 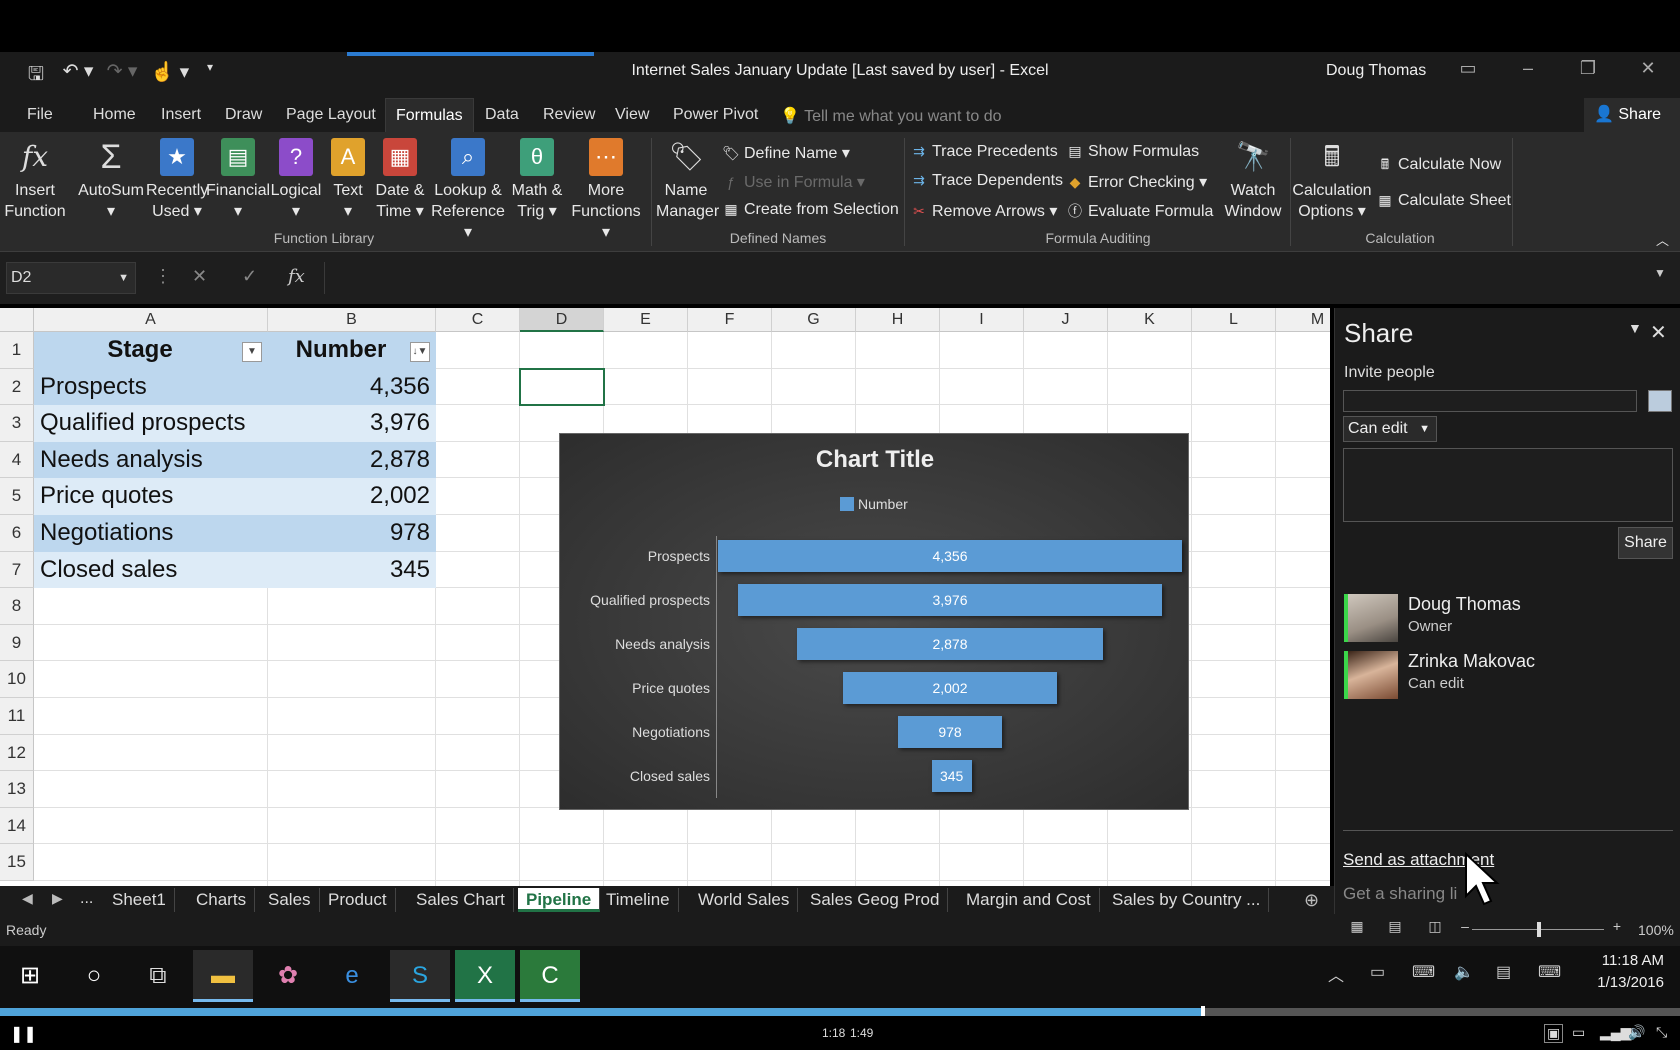 I want to click on camtasia-icon: C, so click(x=550, y=976).